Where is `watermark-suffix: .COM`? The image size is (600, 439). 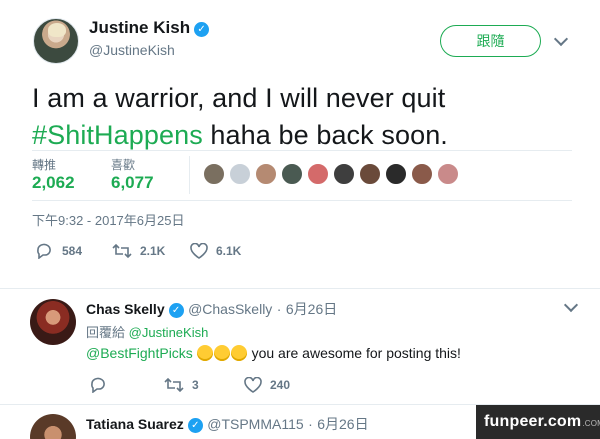 watermark-suffix: .COM is located at coordinates (591, 423).